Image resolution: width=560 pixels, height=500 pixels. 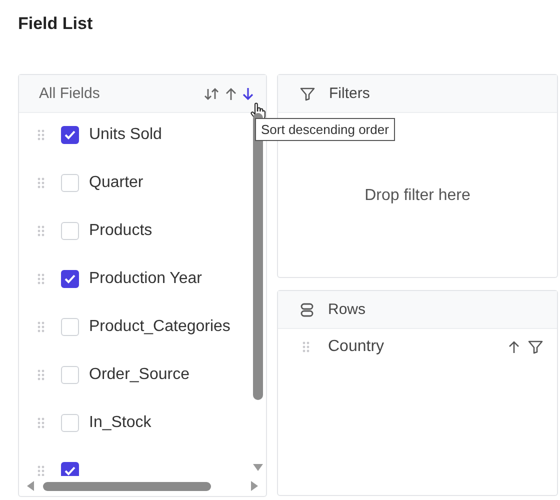 What do you see at coordinates (258, 468) in the screenshot?
I see `scroll-down-icon` at bounding box center [258, 468].